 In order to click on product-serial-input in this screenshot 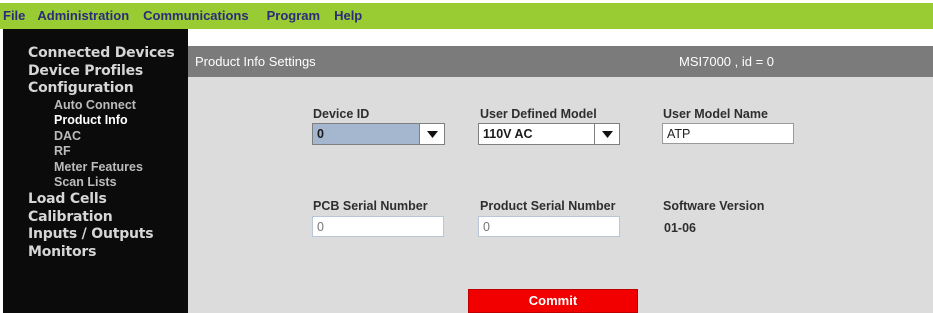, I will do `click(549, 226)`.